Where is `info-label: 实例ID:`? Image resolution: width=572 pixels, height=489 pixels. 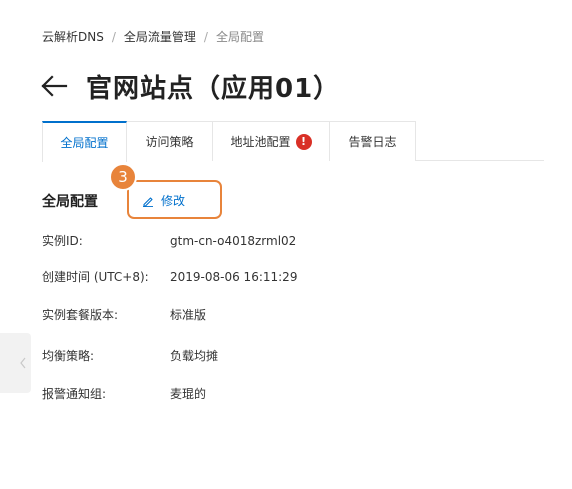
info-label: 实例ID: is located at coordinates (62, 241).